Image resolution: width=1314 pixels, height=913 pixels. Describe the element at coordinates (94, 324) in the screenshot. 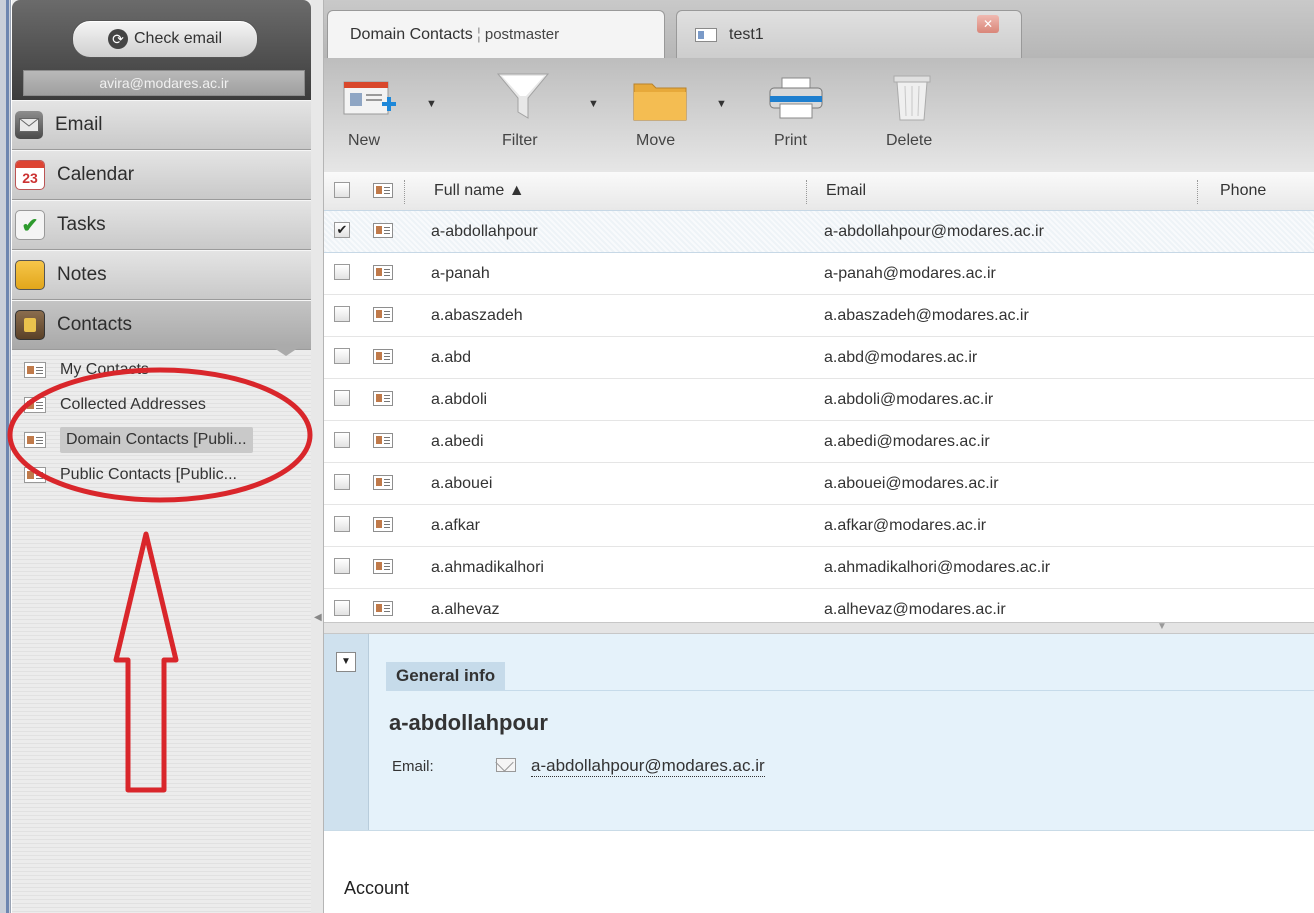

I see `nav-contacts-label: Contacts` at that location.